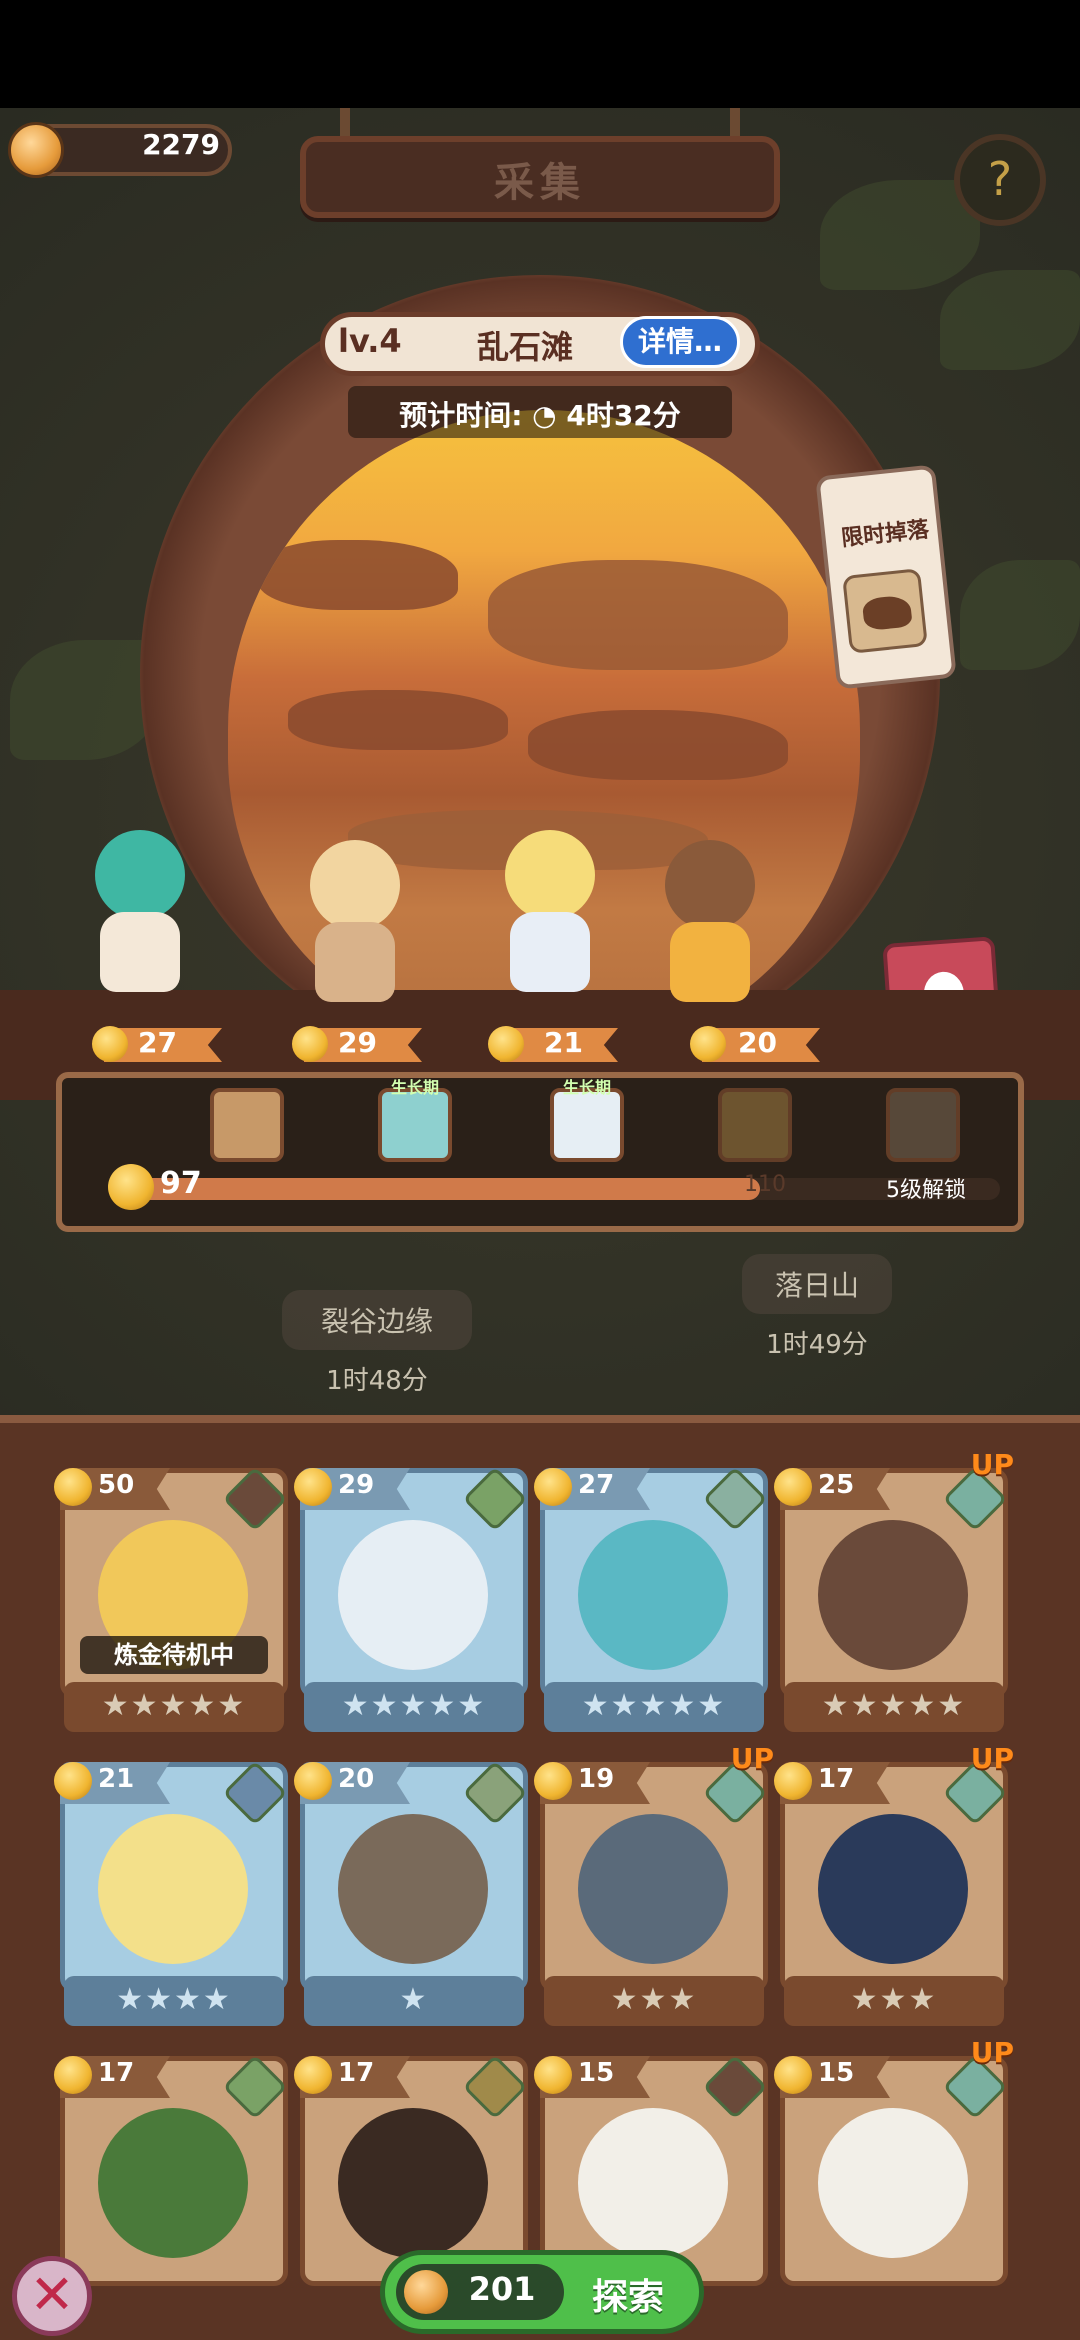 The width and height of the screenshot is (1080, 2340). What do you see at coordinates (171, 2189) in the screenshot?
I see `character-card: 17` at bounding box center [171, 2189].